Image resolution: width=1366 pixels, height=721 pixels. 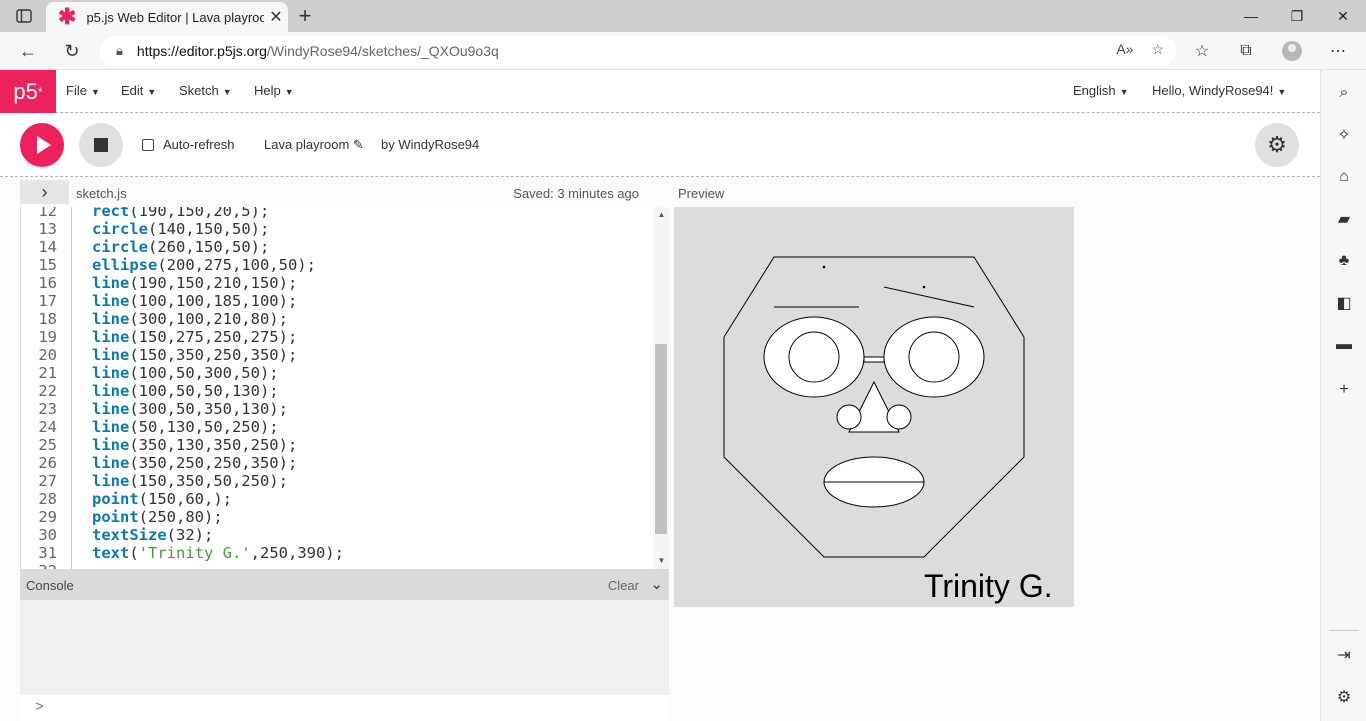 What do you see at coordinates (72, 51) in the screenshot?
I see `refresh-icon: ↻` at bounding box center [72, 51].